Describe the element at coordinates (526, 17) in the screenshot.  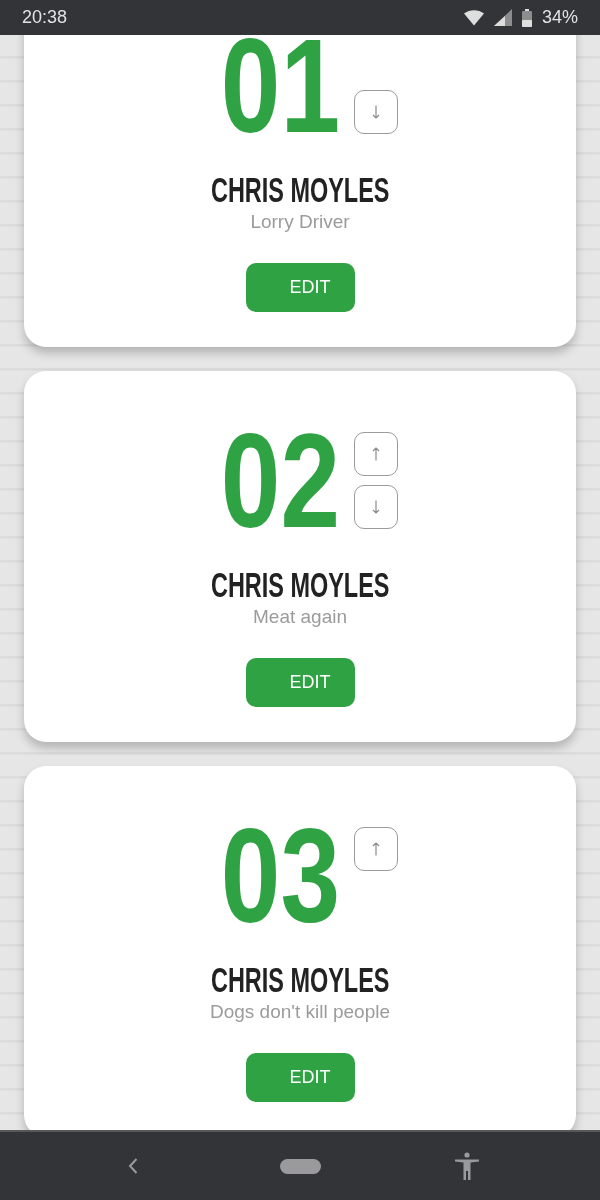
I see `battery-icon` at that location.